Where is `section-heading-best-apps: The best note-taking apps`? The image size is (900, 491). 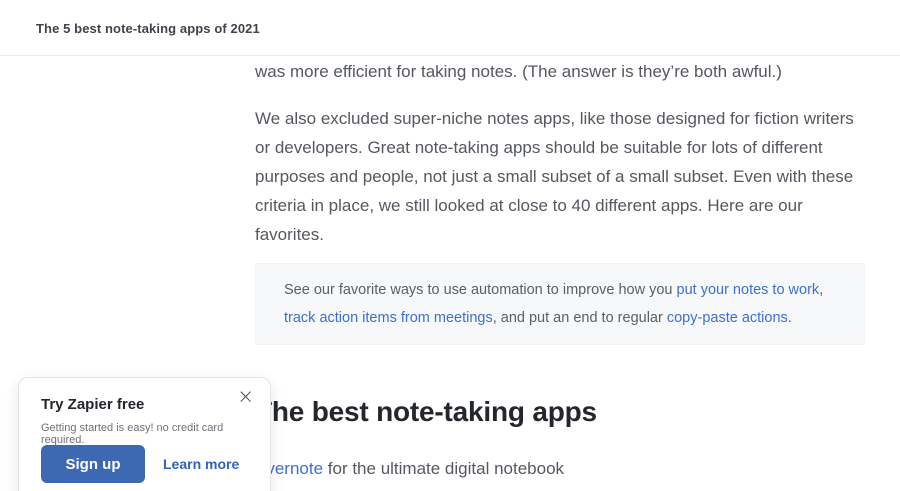 section-heading-best-apps: The best note-taking apps is located at coordinates (426, 411).